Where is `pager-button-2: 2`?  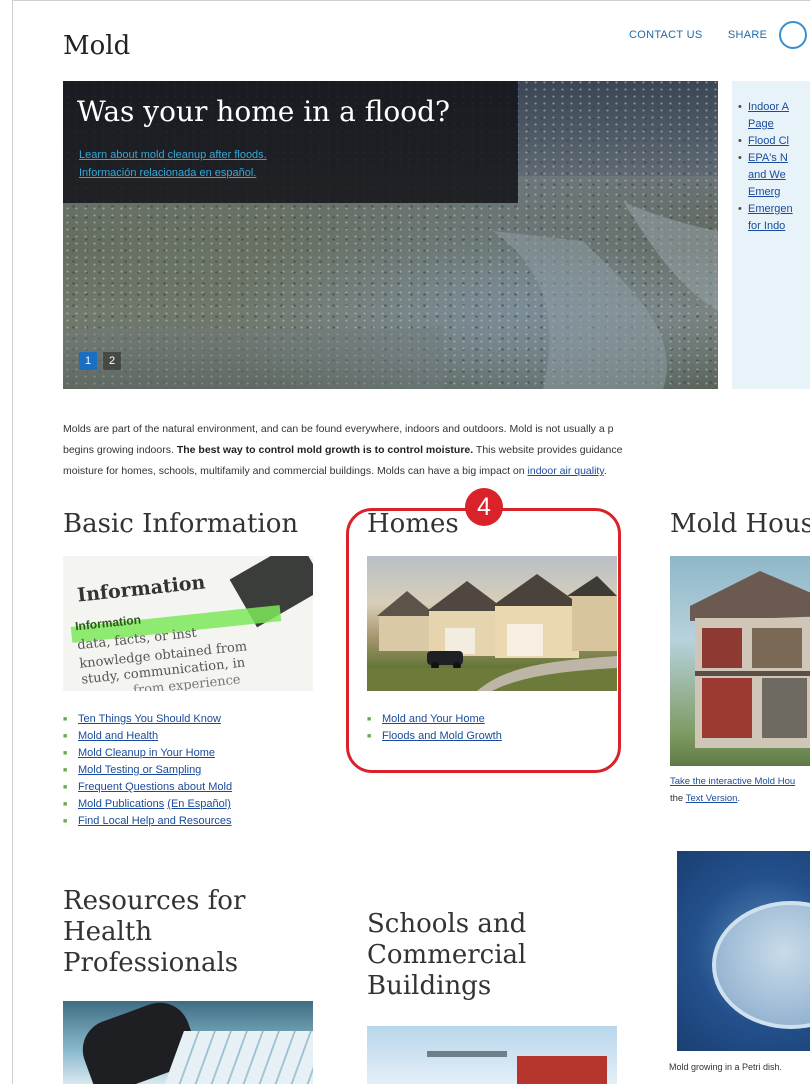 pager-button-2: 2 is located at coordinates (112, 361).